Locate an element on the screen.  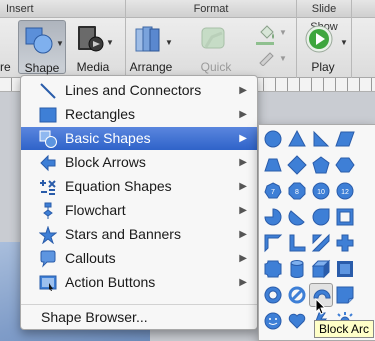
menu-item-stars-and-banners: Stars and Banners ▶ is located at coordinates (139, 234).